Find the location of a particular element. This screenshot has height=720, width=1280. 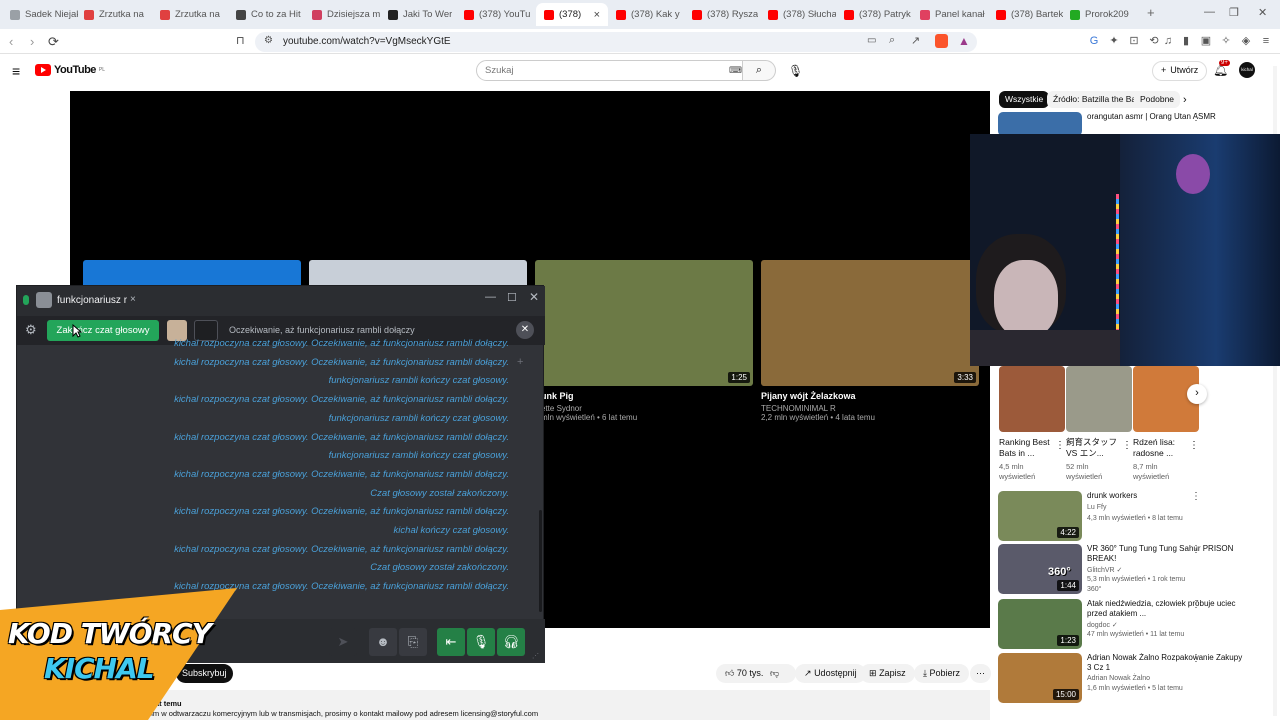

list-item: orangutan asmr | Orang Utan ASMR ⋮ is located at coordinates (1134, 124).